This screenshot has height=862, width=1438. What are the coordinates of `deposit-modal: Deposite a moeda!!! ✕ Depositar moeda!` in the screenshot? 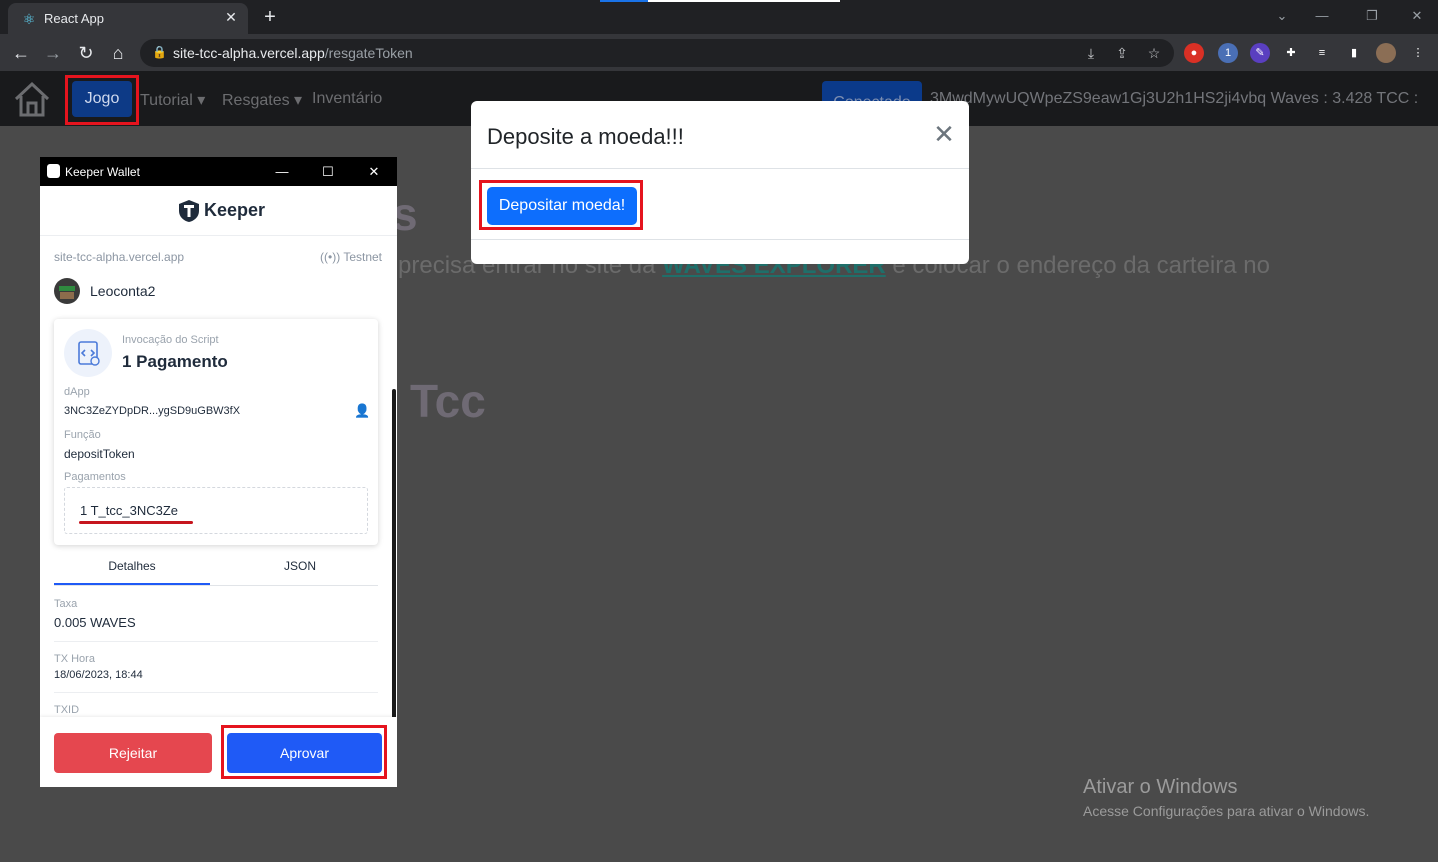 It's located at (720, 182).